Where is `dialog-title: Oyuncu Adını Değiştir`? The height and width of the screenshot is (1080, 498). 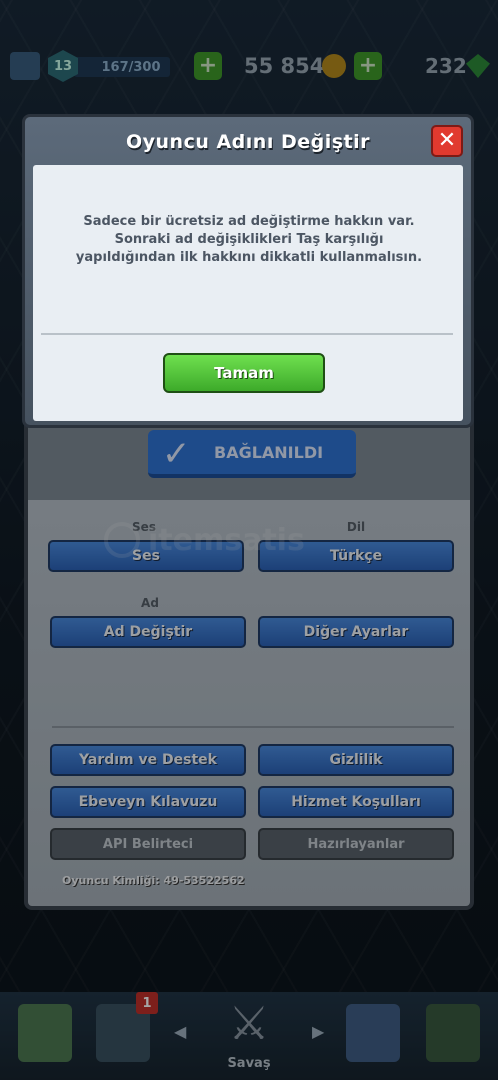
dialog-title: Oyuncu Adını Değiştir is located at coordinates (247, 142).